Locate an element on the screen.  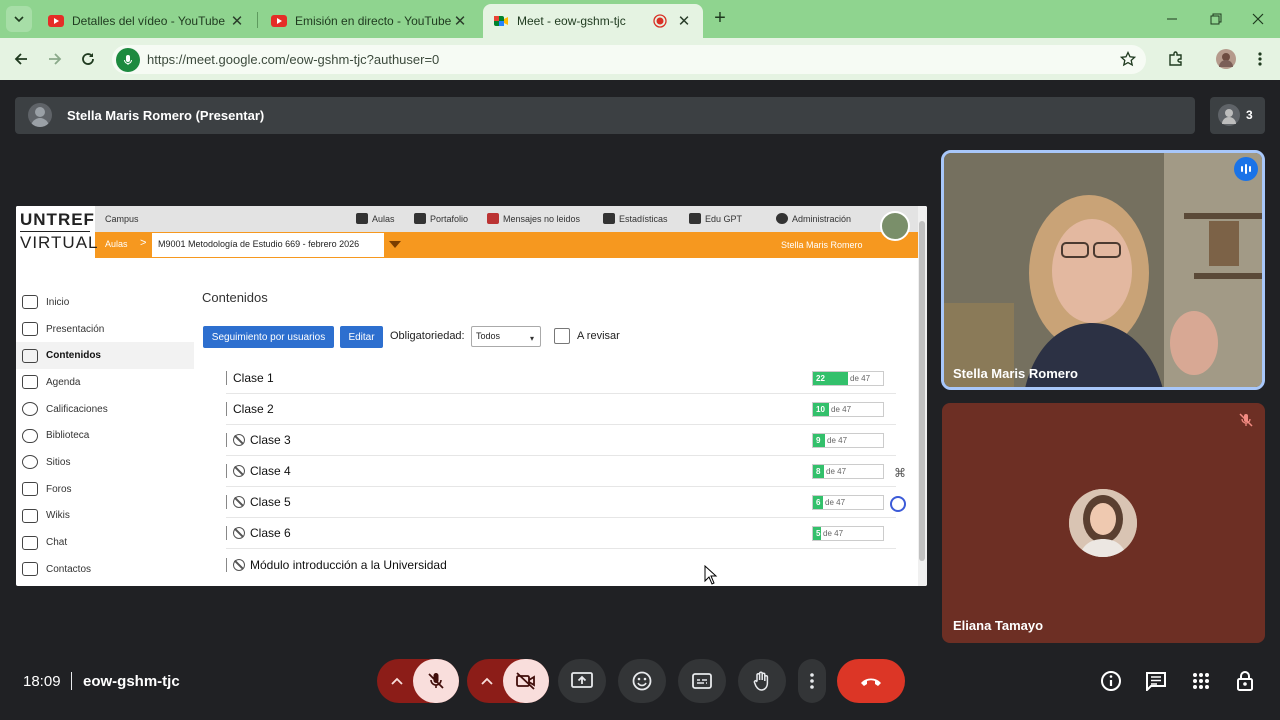
profile-button is located at coordinates (1226, 59).